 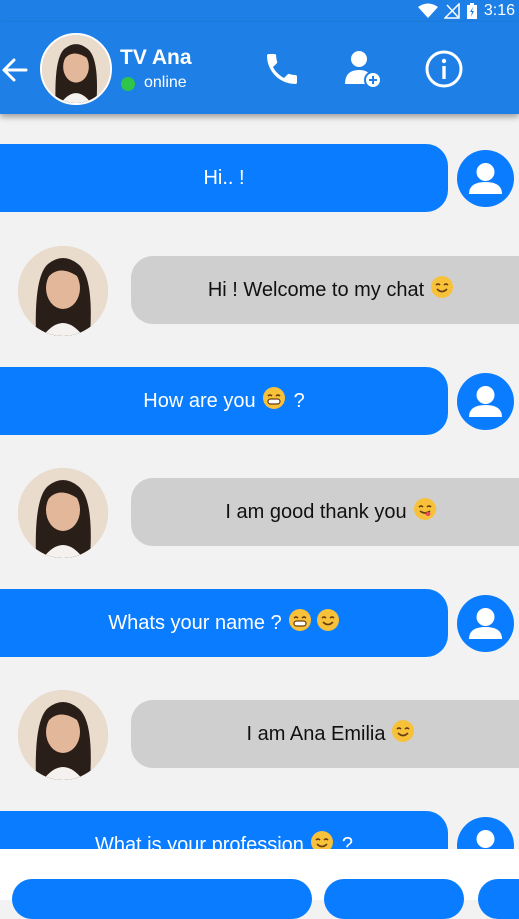 I want to click on add-contact-icon, so click(x=363, y=72).